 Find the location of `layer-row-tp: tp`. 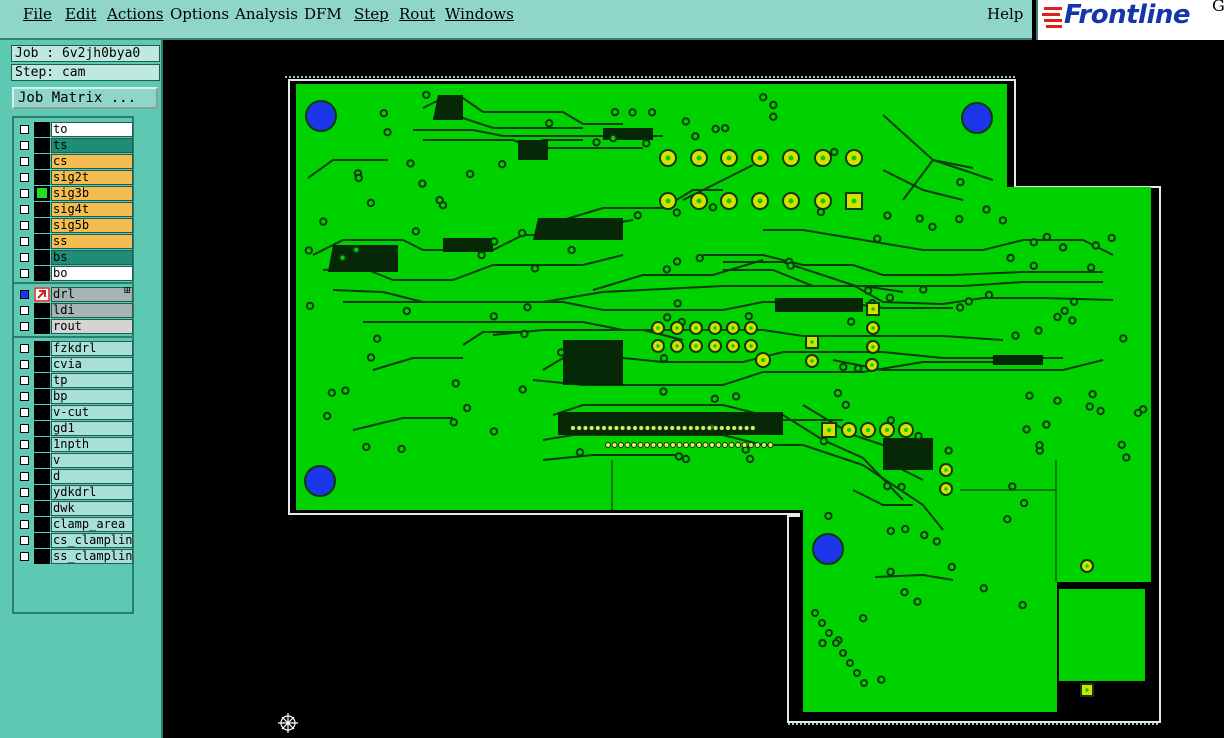

layer-row-tp: tp is located at coordinates (74, 380).